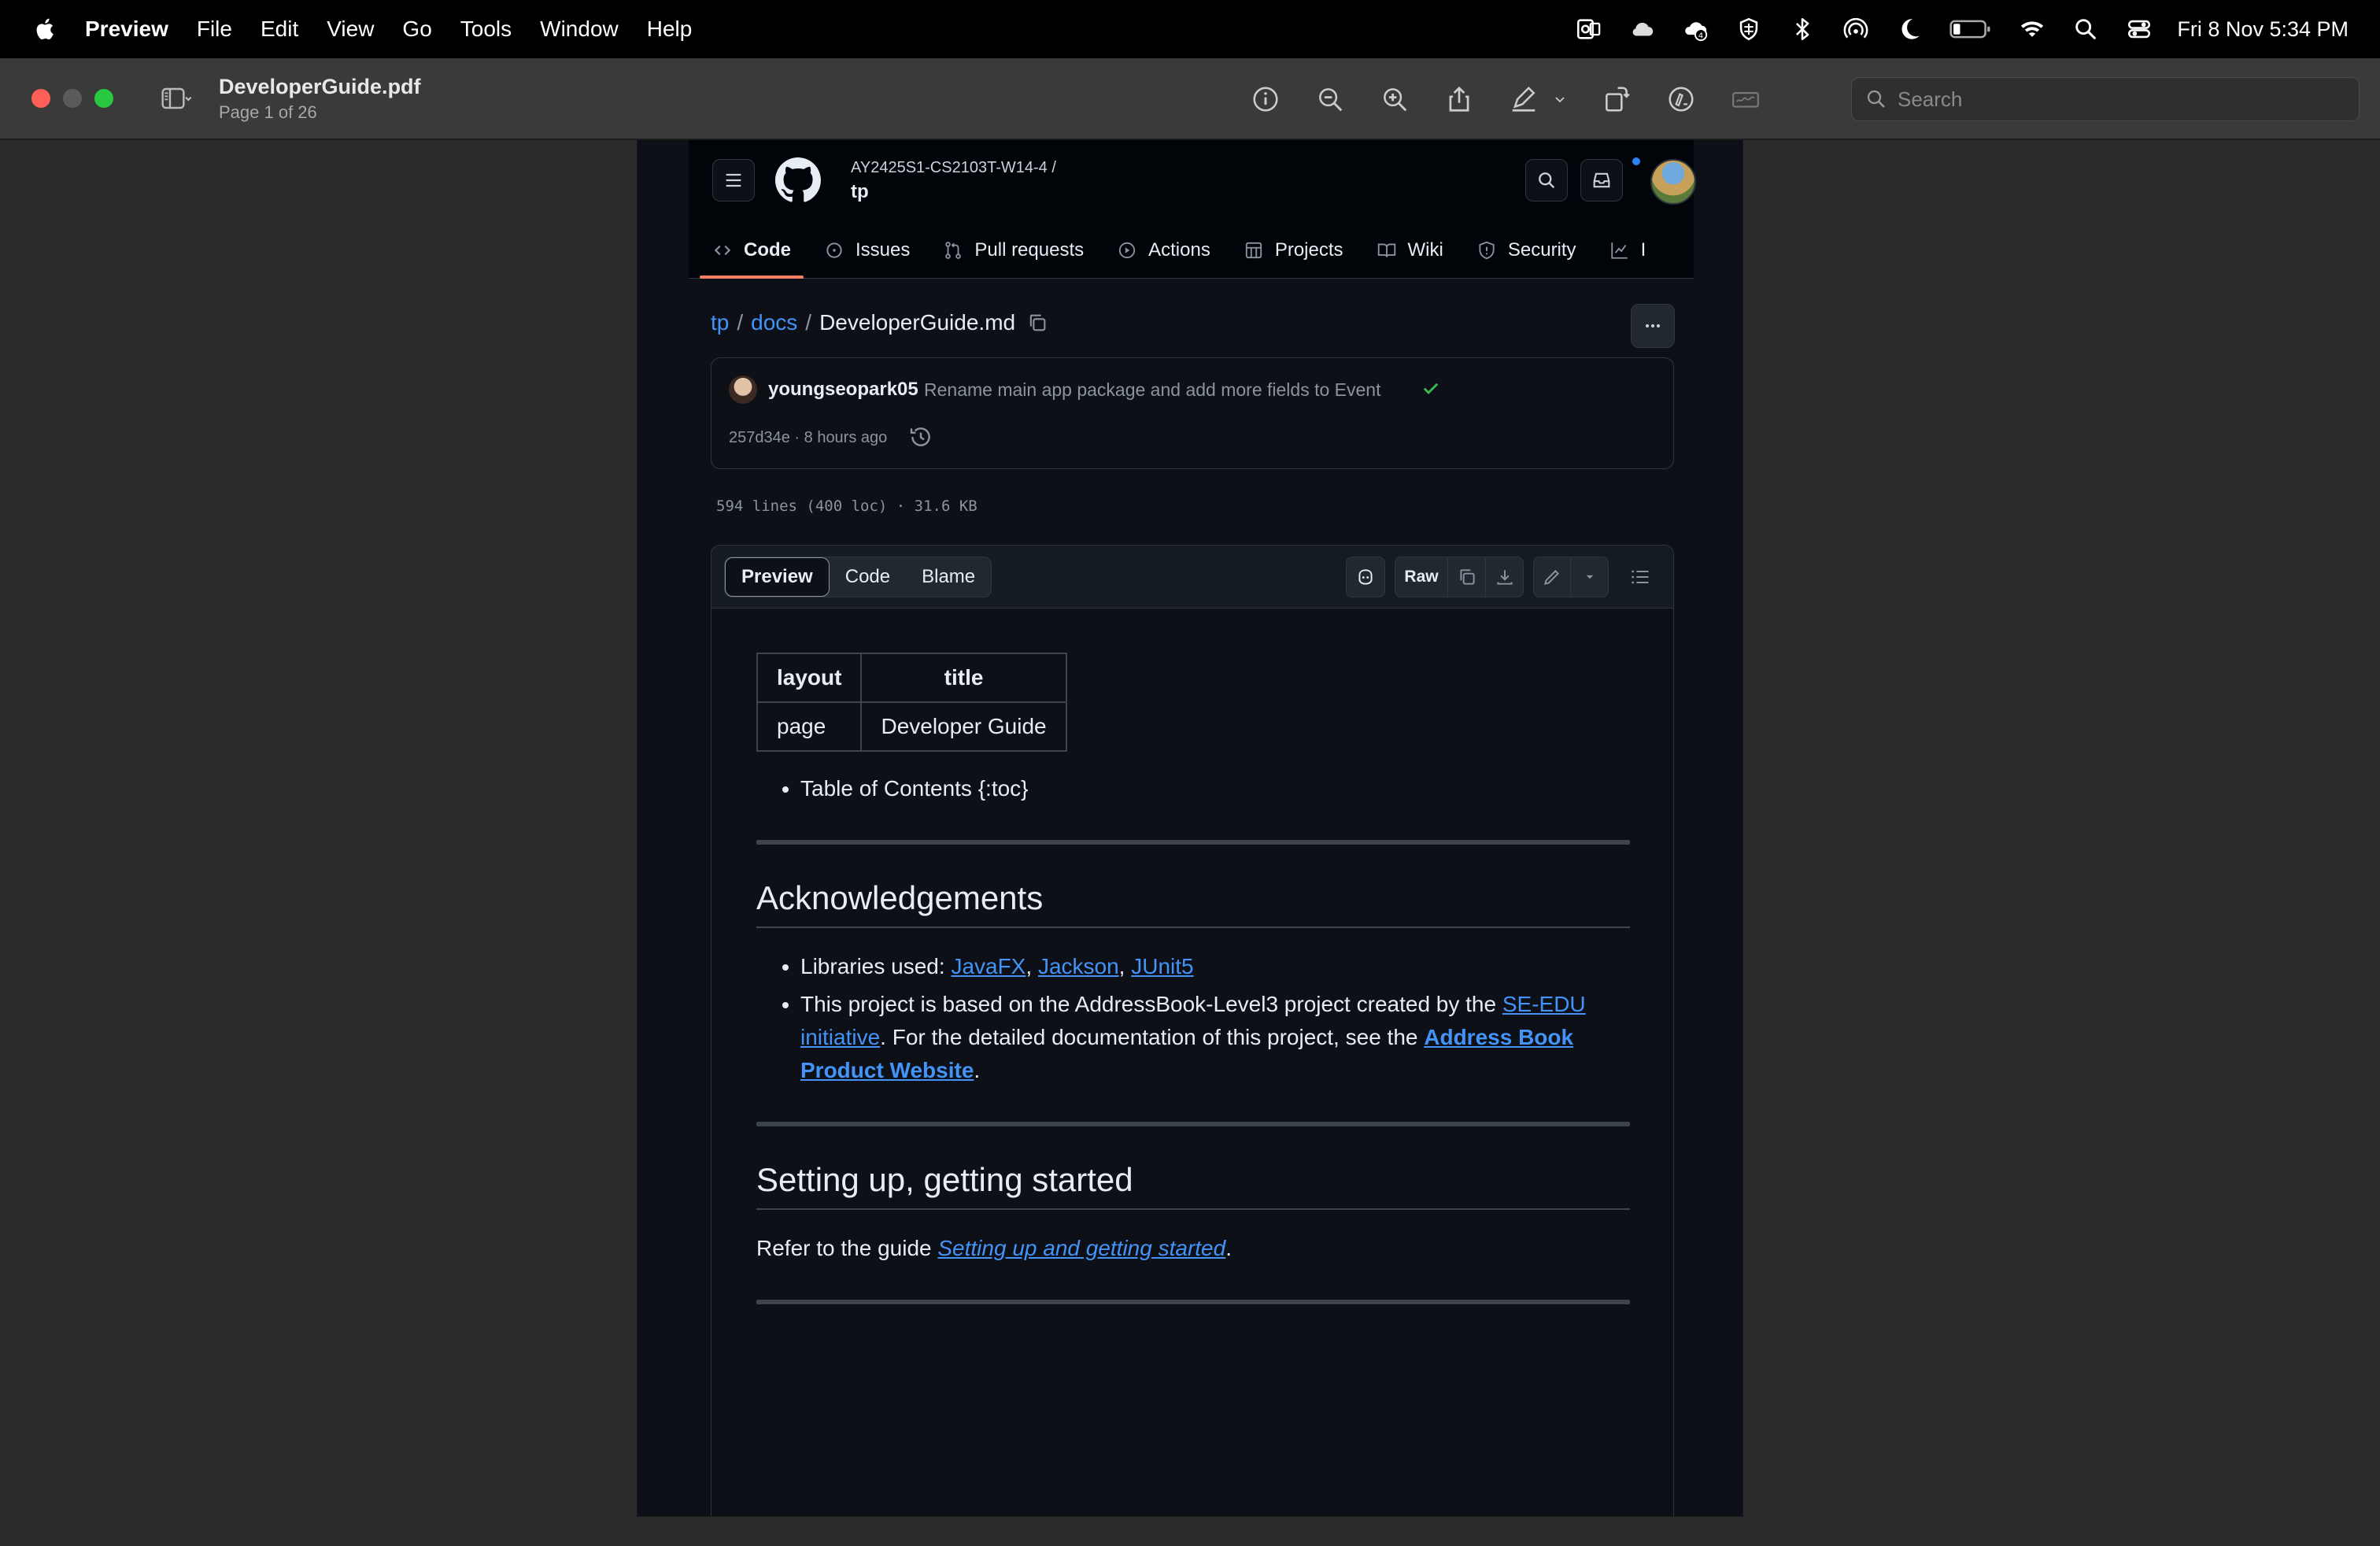  I want to click on view-mode-segmented-control: Preview Code Blame, so click(858, 577).